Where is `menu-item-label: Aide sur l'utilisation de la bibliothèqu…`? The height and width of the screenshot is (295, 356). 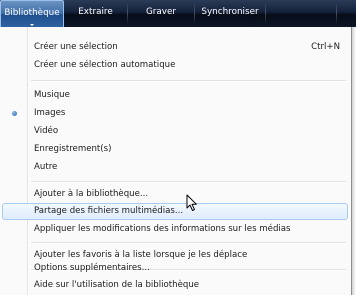 menu-item-label: Aide sur l'utilisation de la bibliothèqu… is located at coordinates (117, 285).